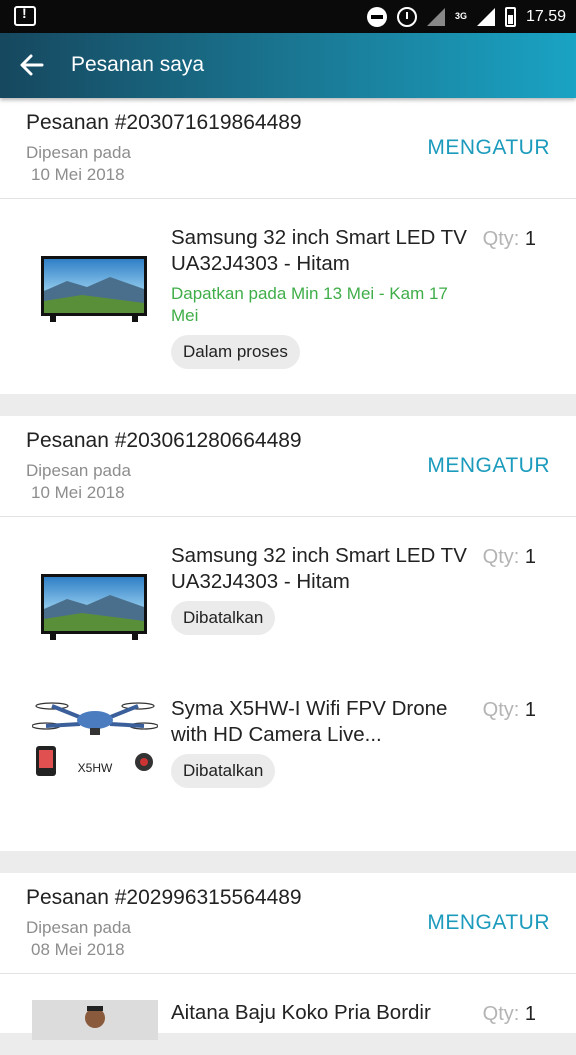  I want to click on signal-sim2-icon, so click(485, 16).